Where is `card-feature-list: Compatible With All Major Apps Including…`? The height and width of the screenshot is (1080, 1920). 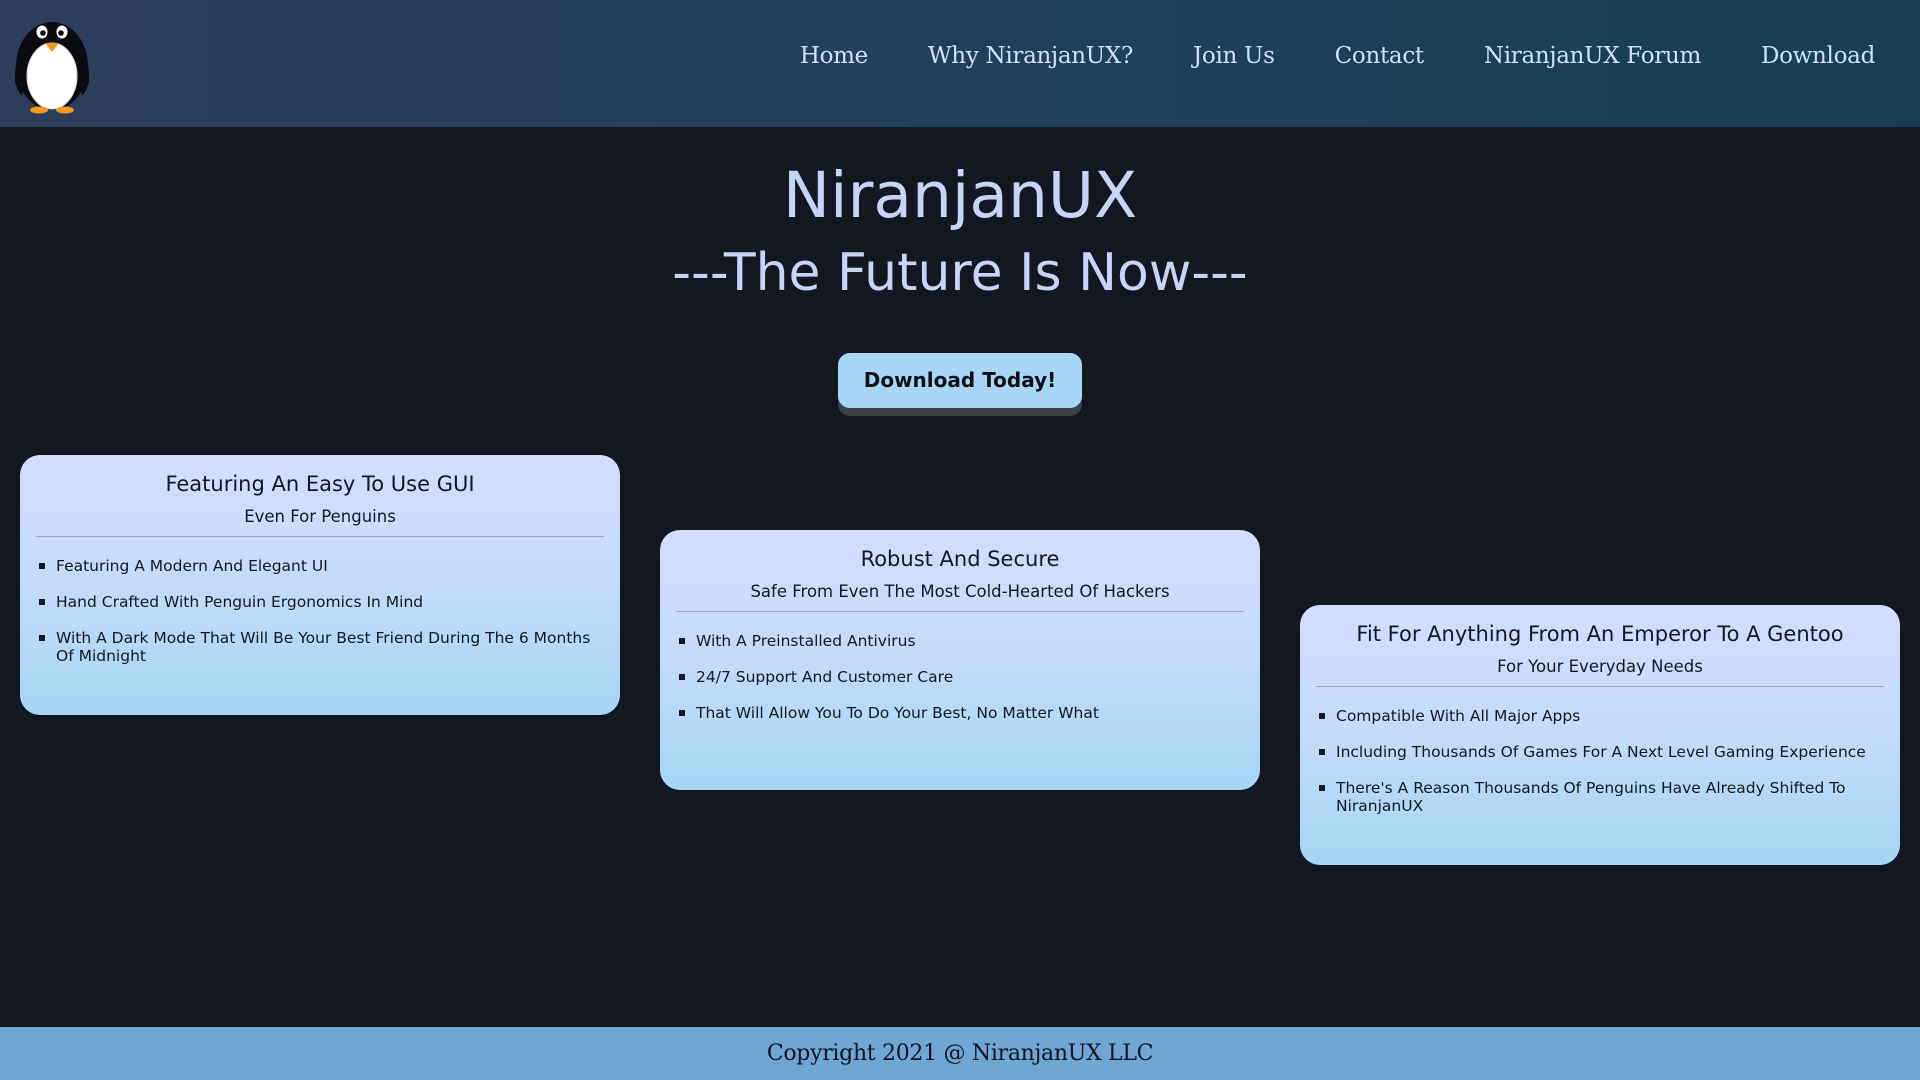 card-feature-list: Compatible With All Major Apps Including… is located at coordinates (1600, 761).